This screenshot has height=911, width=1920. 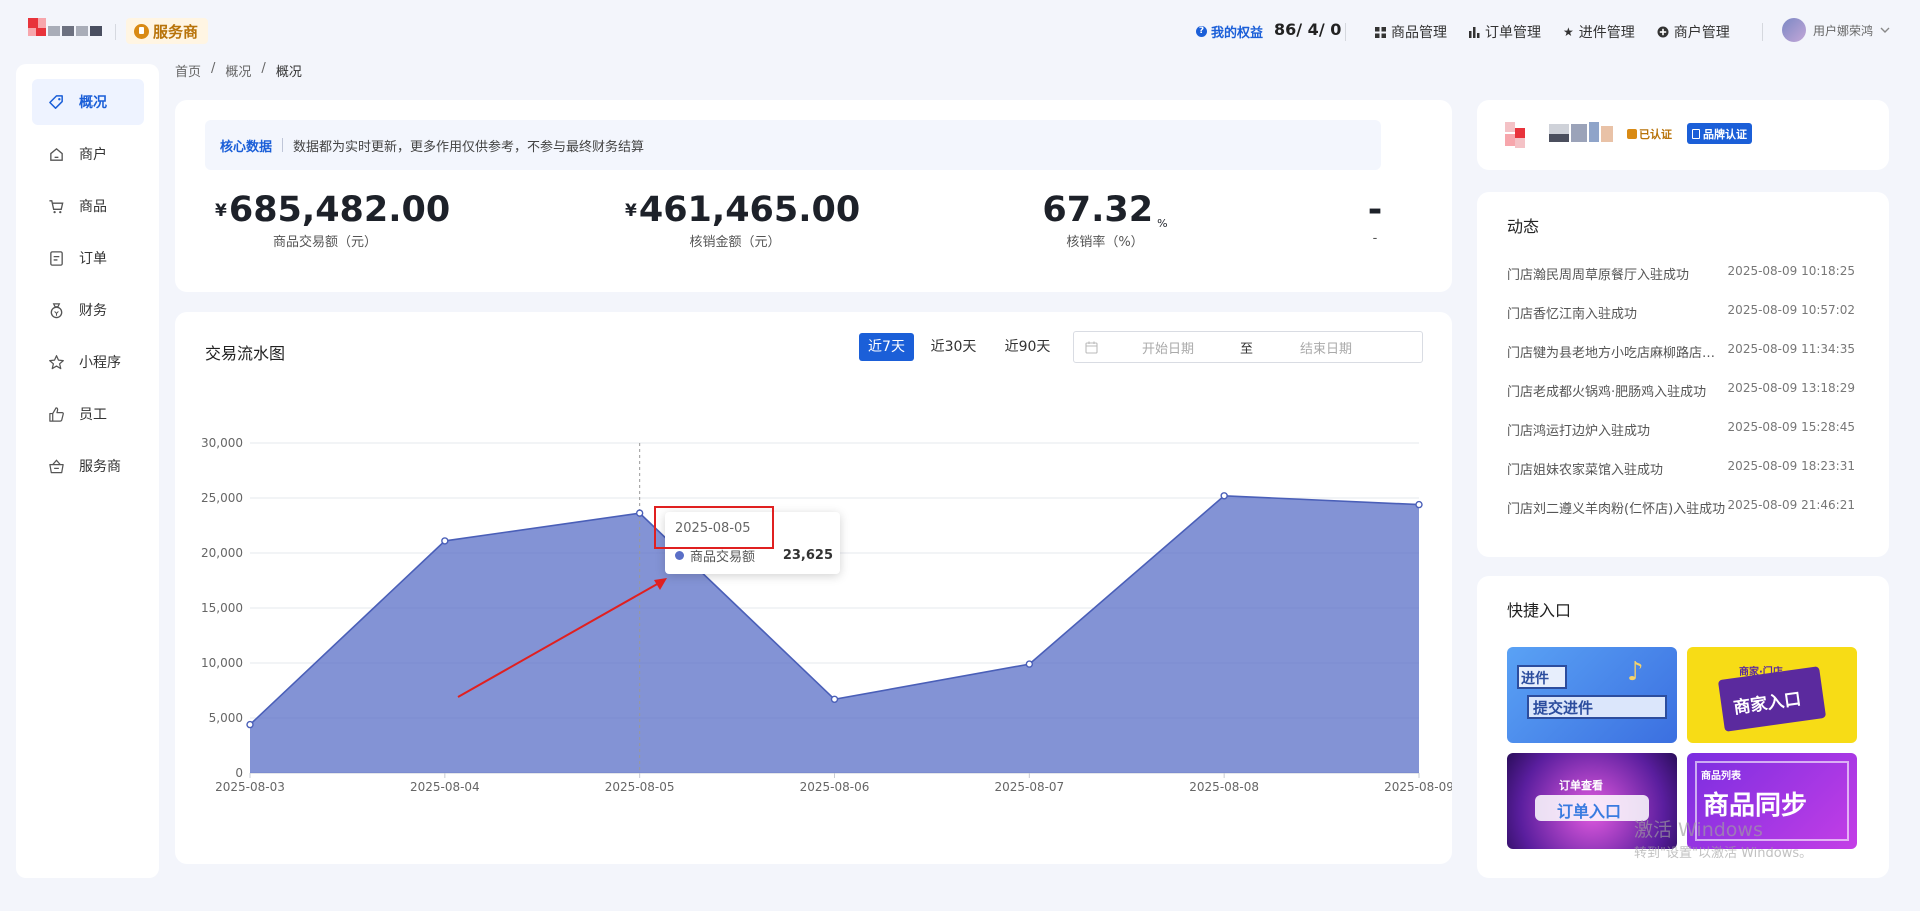 What do you see at coordinates (1791, 427) in the screenshot?
I see `feed-item-time: 2025-08-09 15:28:45` at bounding box center [1791, 427].